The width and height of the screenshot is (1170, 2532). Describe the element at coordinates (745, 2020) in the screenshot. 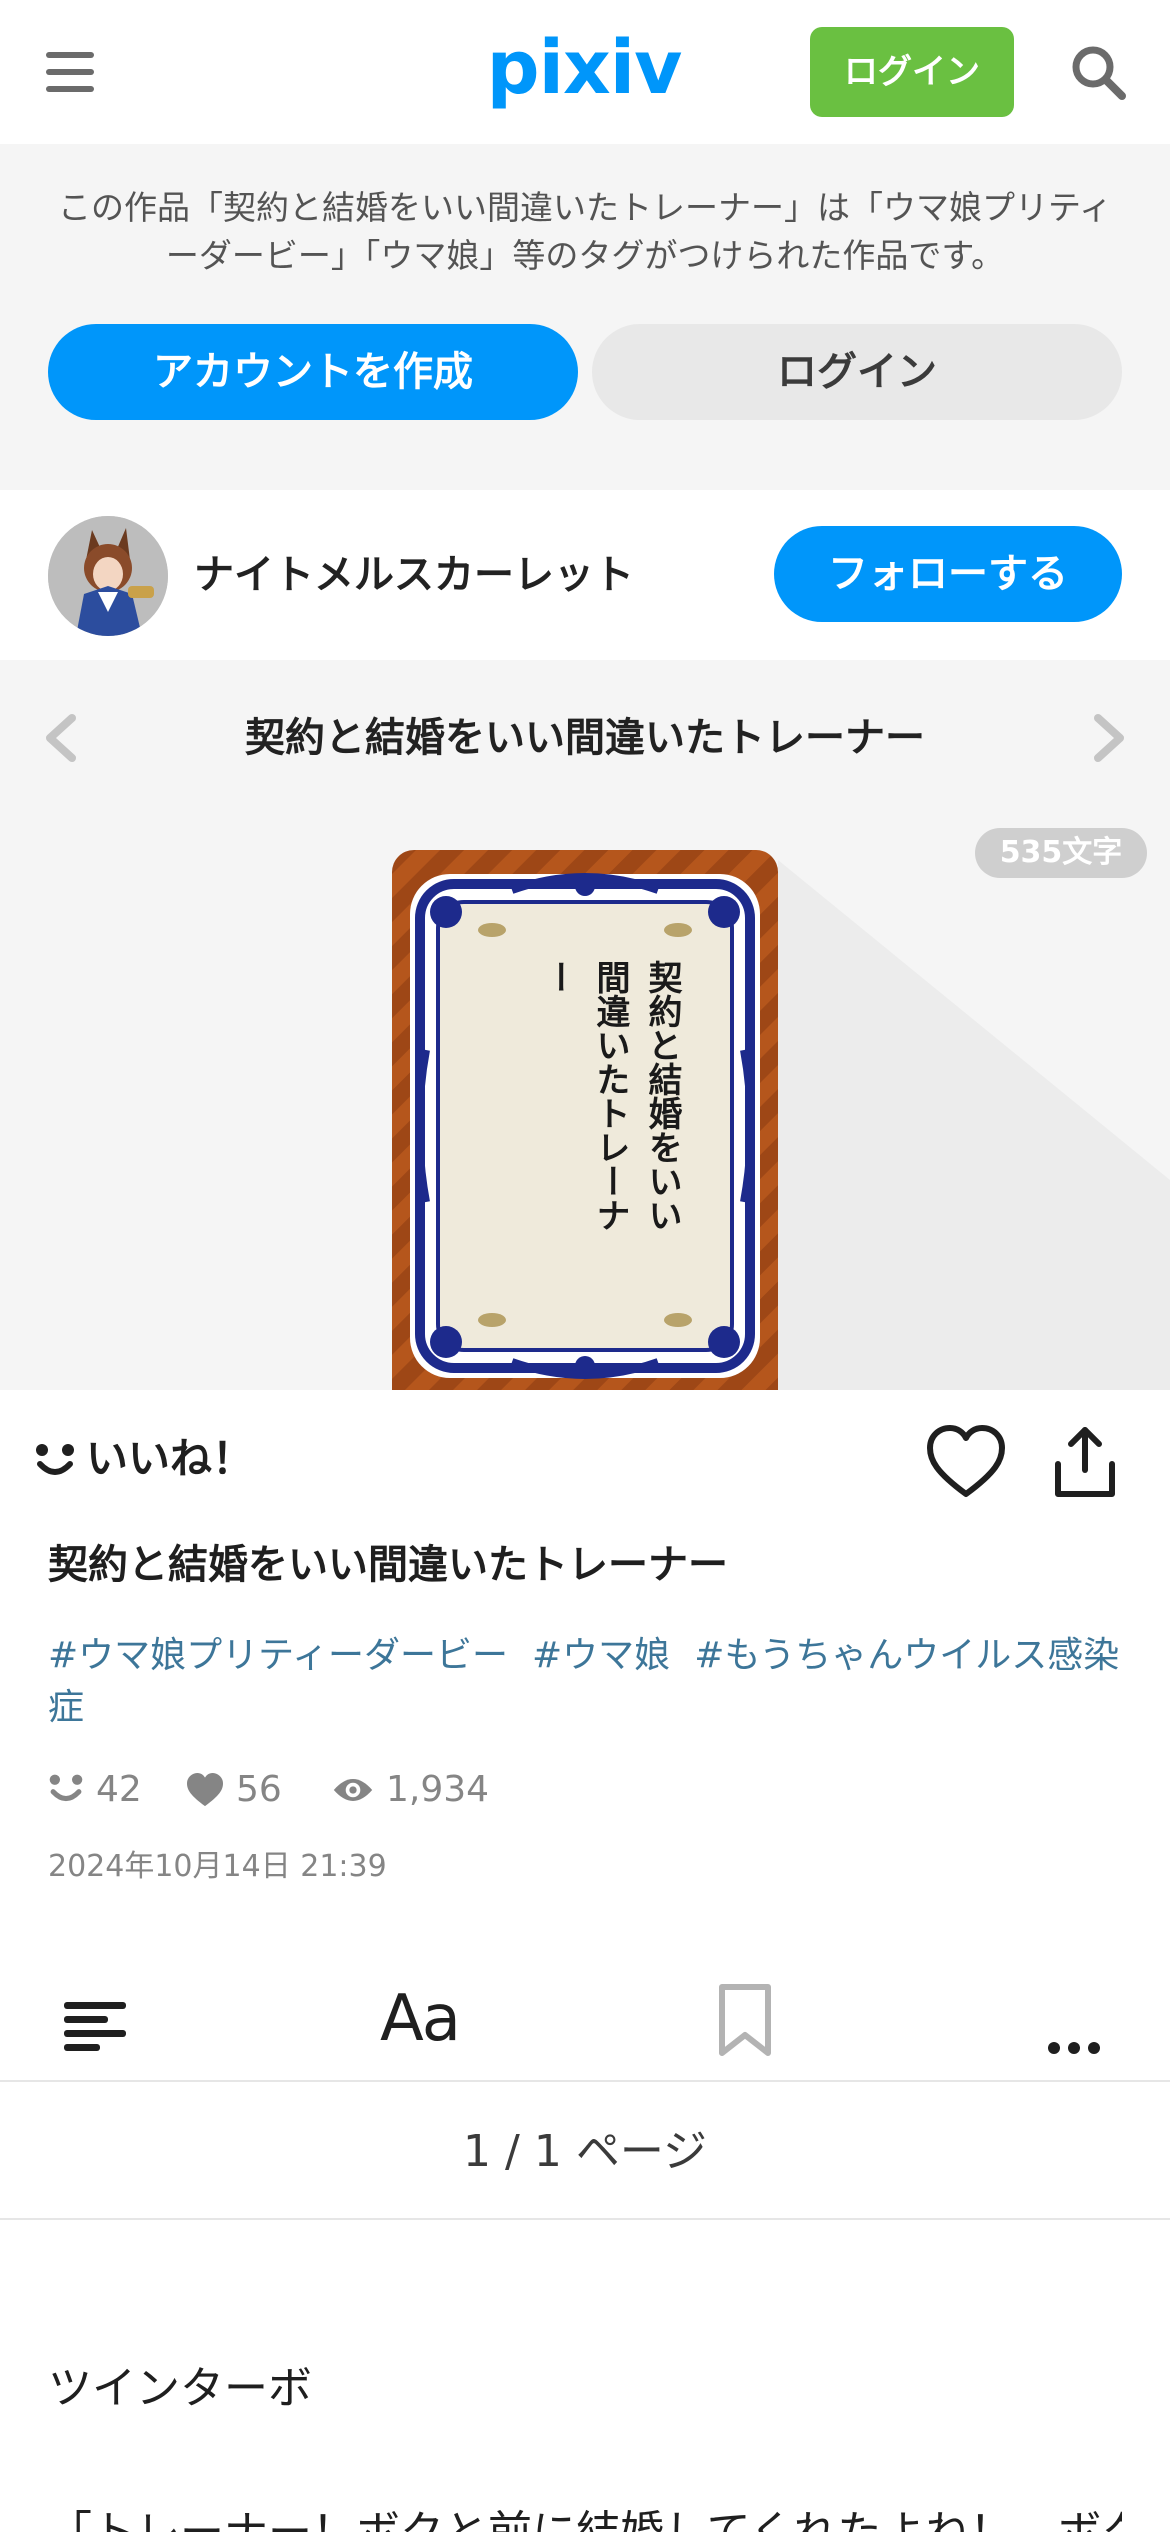

I see `bookmark-icon` at that location.